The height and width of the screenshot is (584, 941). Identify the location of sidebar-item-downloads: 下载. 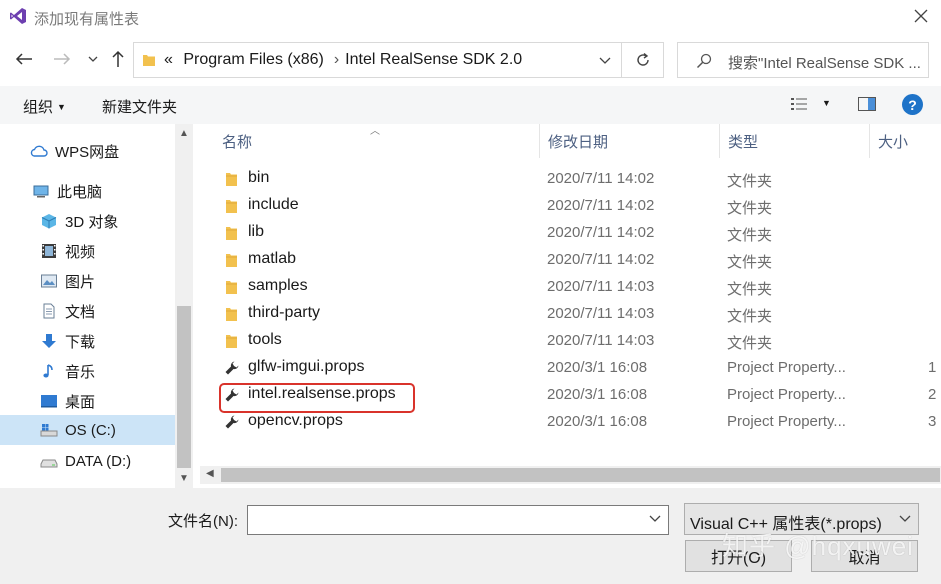
(87, 341).